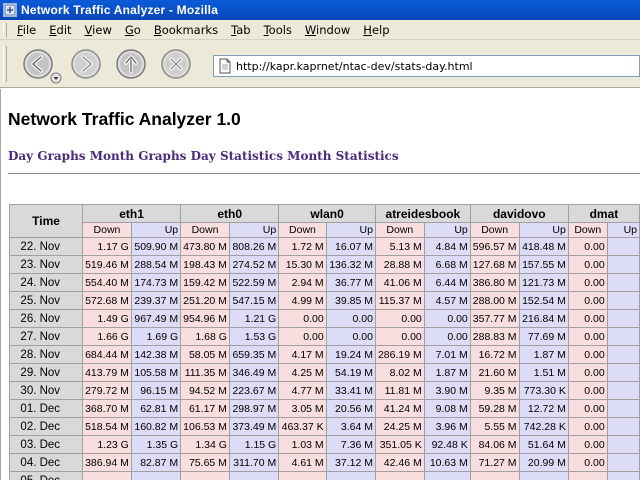  I want to click on up-value-cell: 773.30 K, so click(543, 390).